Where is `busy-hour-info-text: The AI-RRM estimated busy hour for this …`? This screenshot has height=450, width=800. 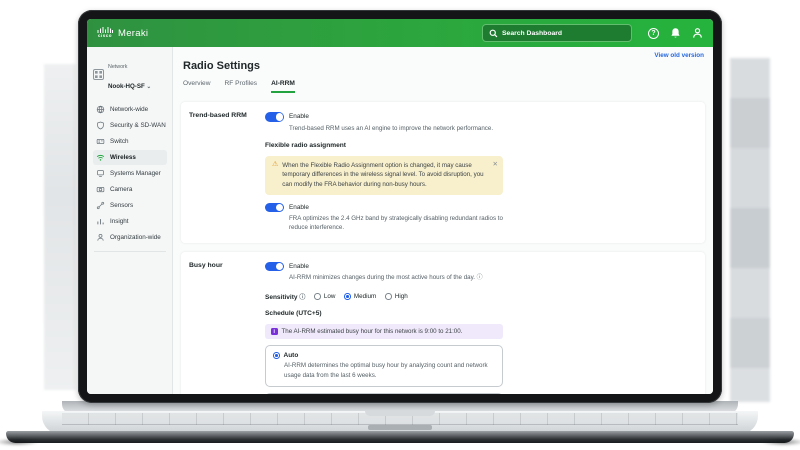 busy-hour-info-text: The AI-RRM estimated busy hour for this … is located at coordinates (372, 332).